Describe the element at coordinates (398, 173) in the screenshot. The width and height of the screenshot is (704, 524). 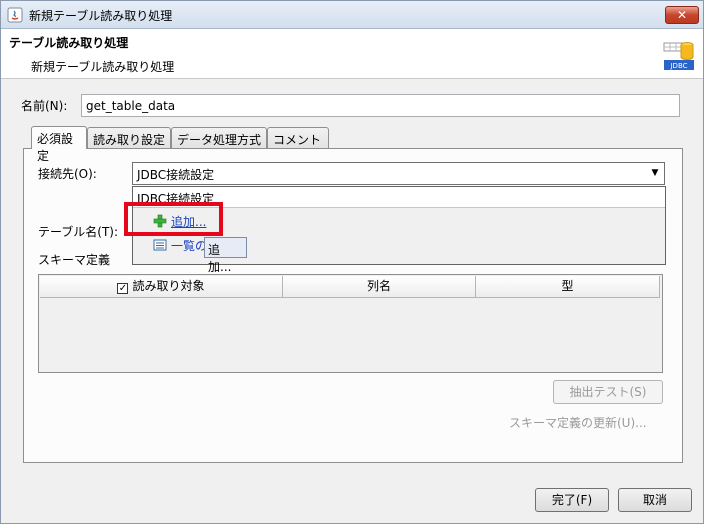
I see `connection-select: JDBC接続設定 ▼` at that location.